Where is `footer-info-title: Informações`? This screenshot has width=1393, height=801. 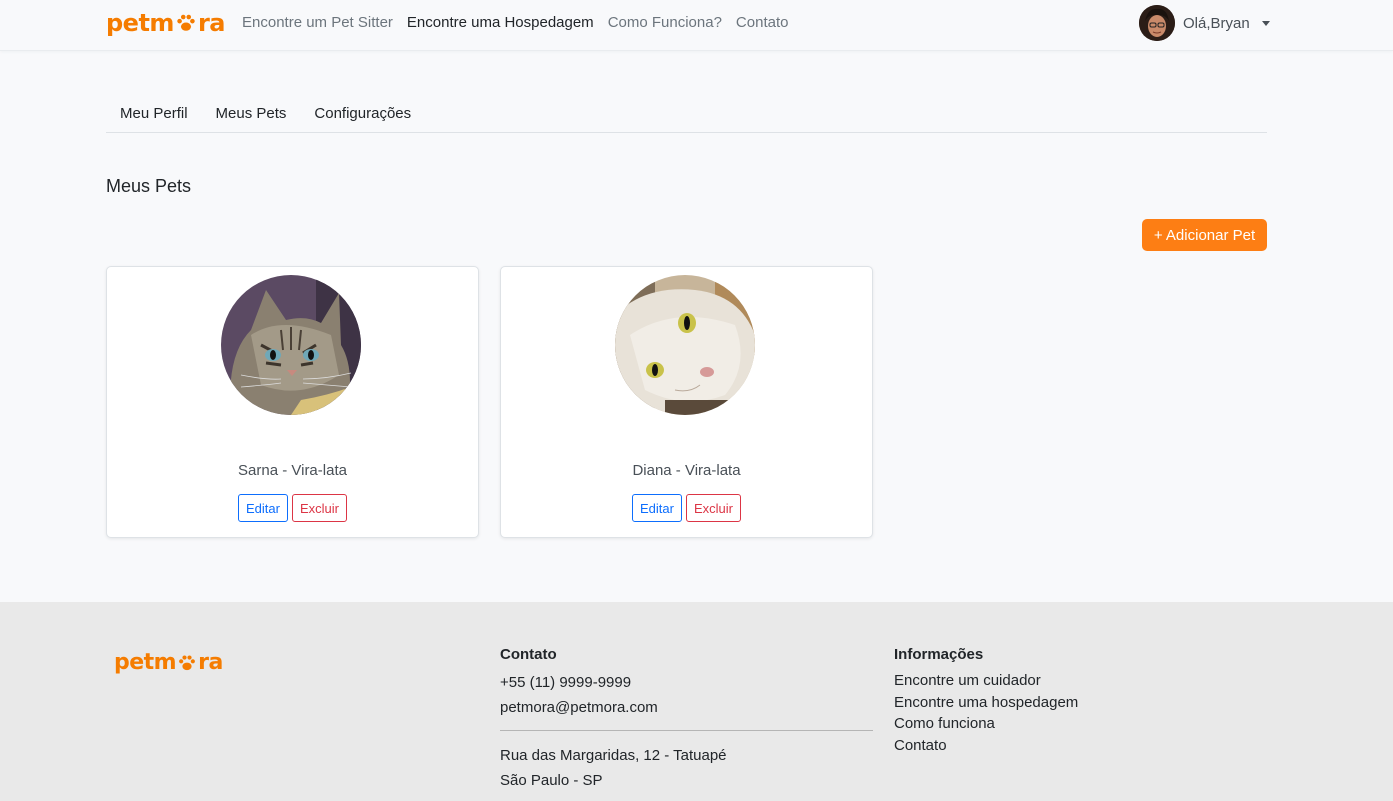
footer-info-title: Informações is located at coordinates (939, 654).